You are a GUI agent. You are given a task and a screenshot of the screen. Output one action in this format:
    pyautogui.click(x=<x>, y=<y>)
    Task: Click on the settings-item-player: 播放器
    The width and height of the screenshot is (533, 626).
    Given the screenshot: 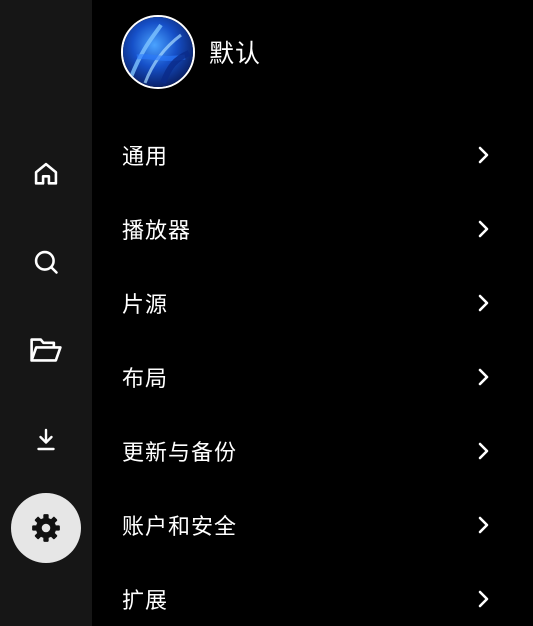 What is the action you would take?
    pyautogui.click(x=312, y=229)
    